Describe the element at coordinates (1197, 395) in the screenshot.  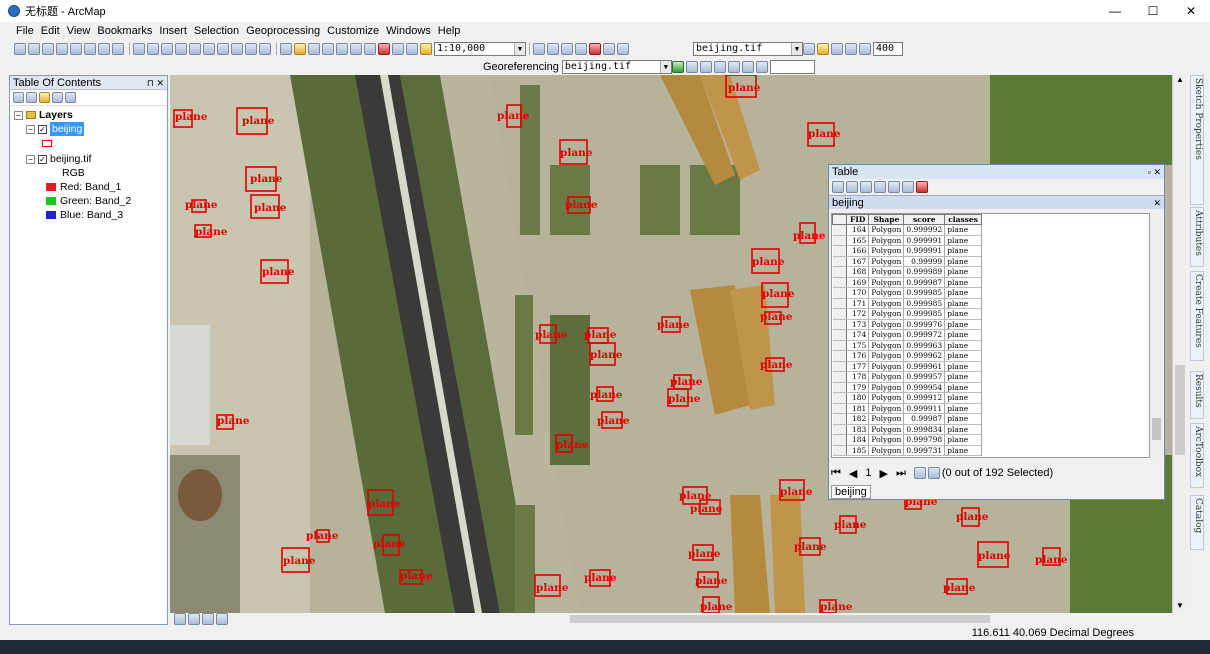
I see `results-tab: Results` at that location.